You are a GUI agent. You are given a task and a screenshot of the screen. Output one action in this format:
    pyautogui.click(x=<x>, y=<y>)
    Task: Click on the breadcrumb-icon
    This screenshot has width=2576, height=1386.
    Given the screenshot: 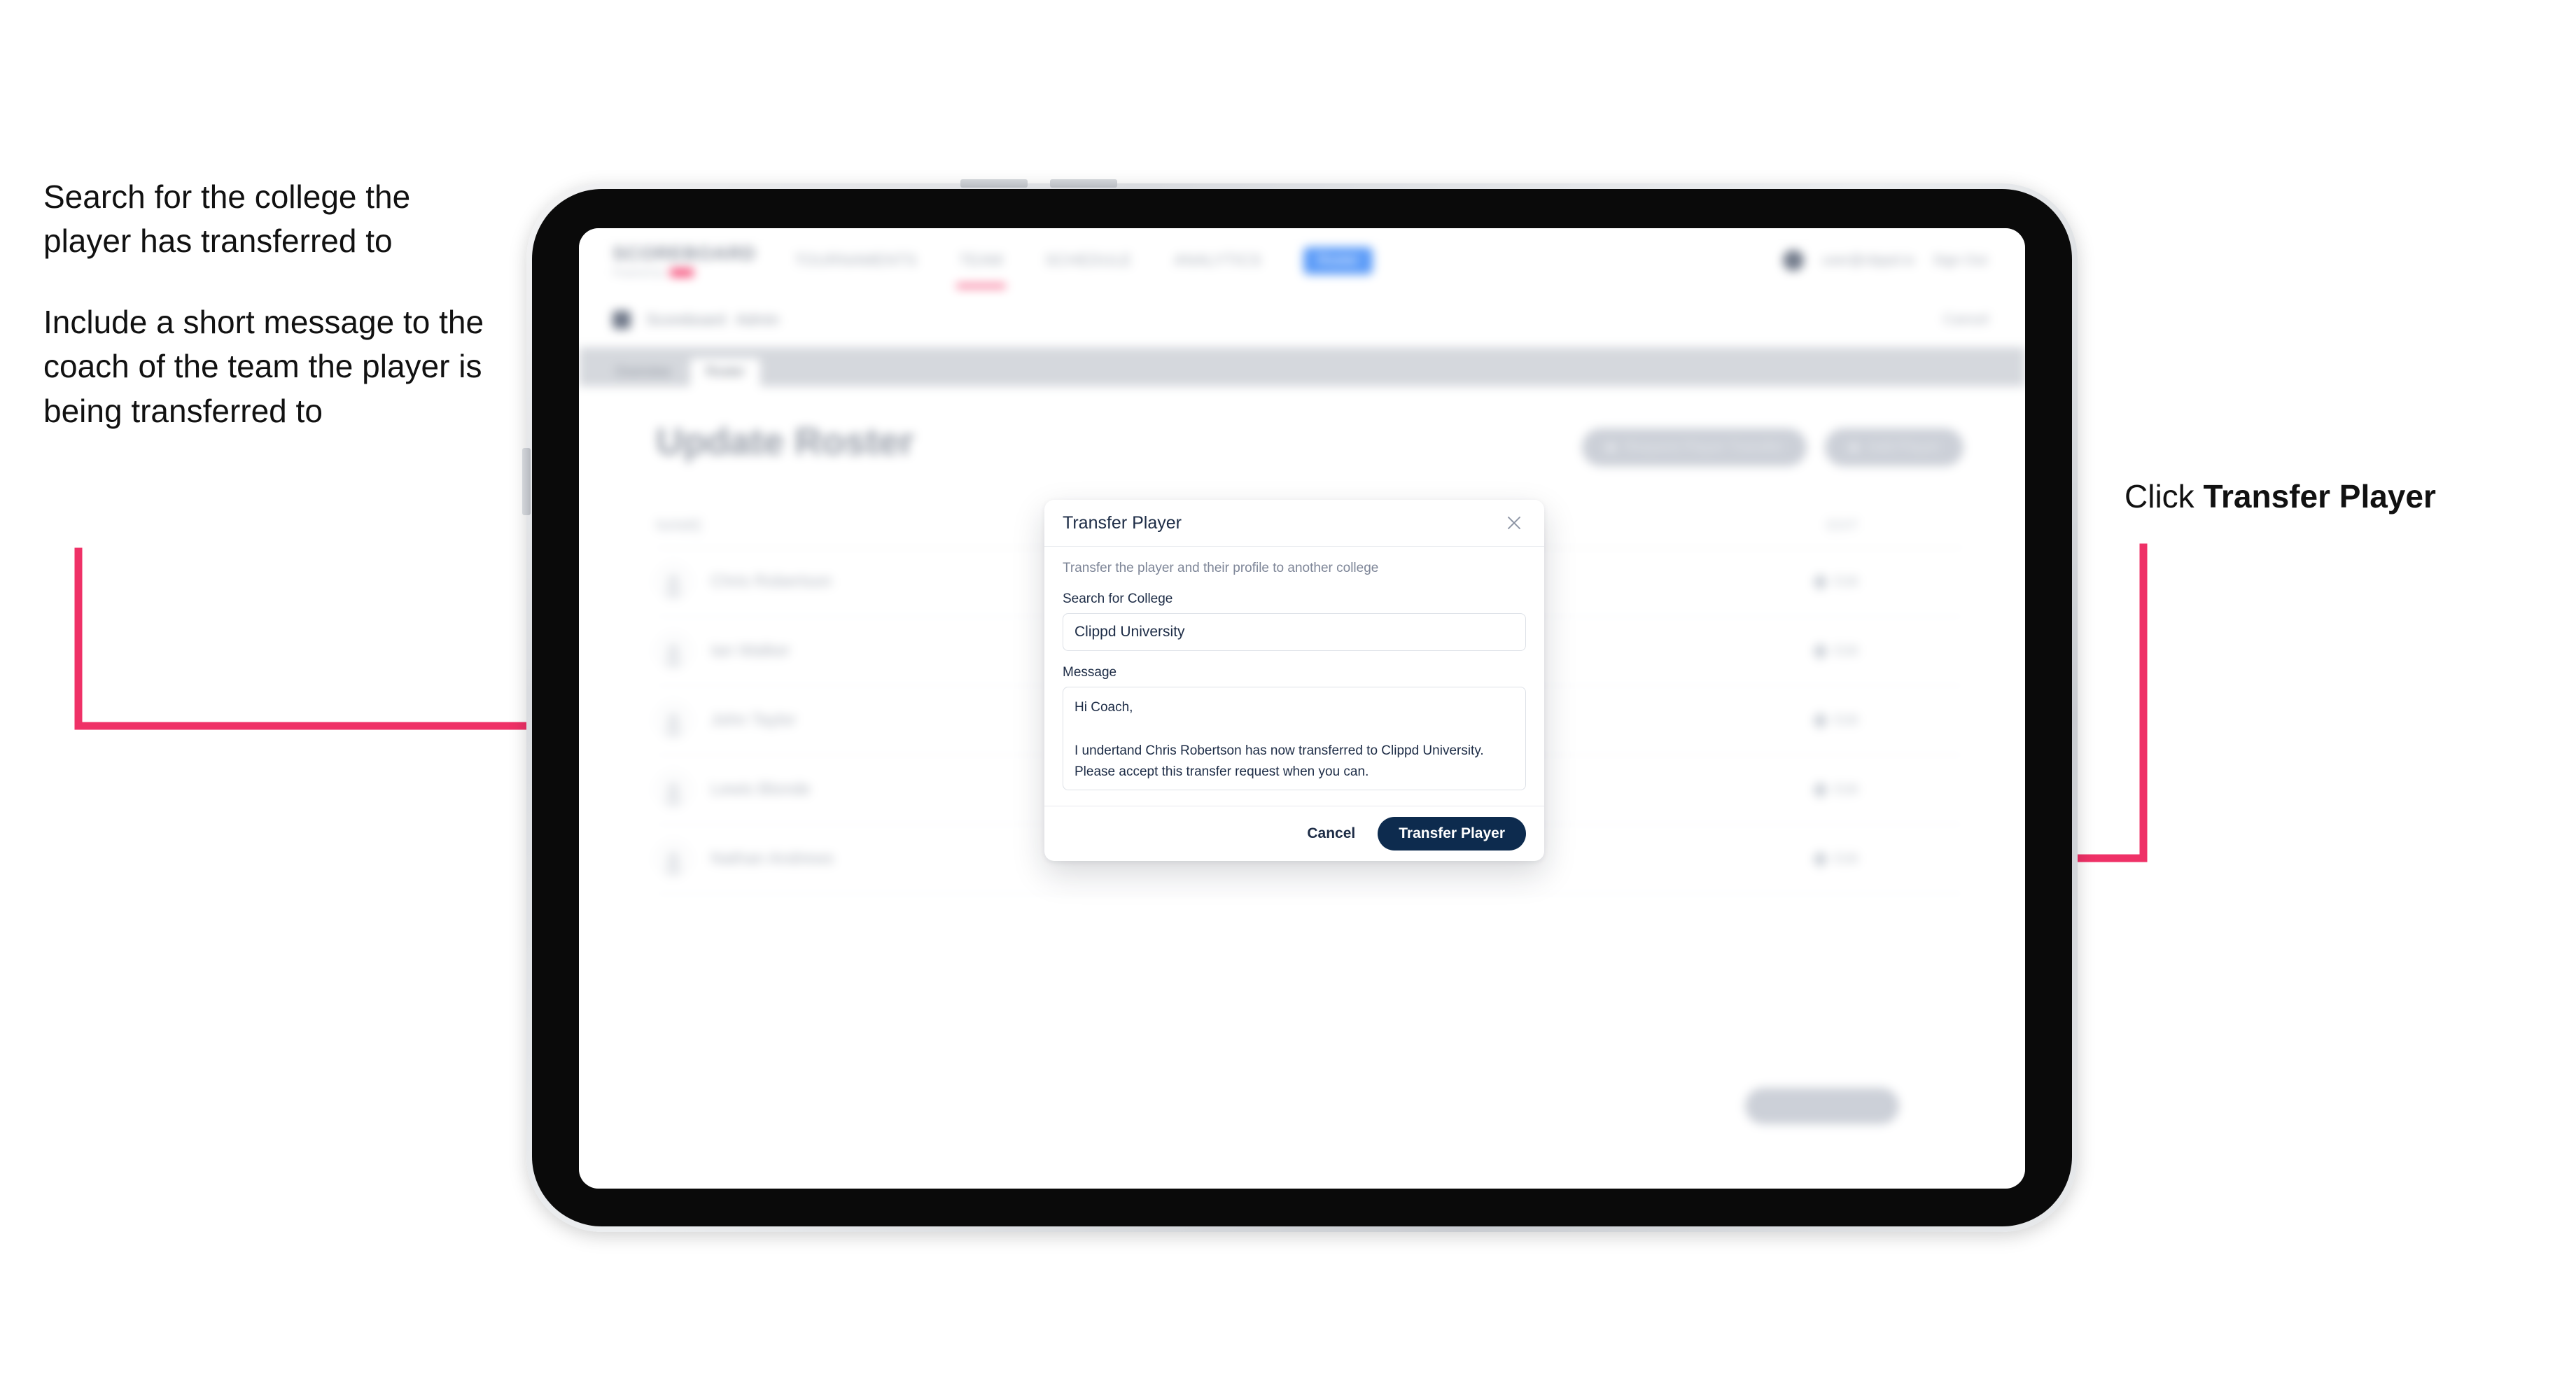 What is the action you would take?
    pyautogui.click(x=621, y=320)
    